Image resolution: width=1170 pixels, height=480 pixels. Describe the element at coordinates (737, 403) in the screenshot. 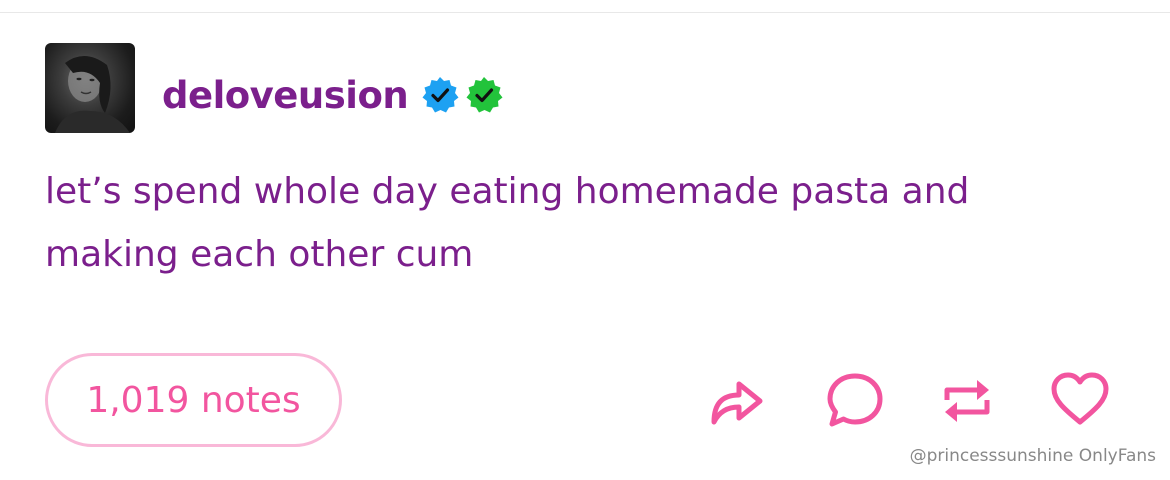

I see `share-icon` at that location.